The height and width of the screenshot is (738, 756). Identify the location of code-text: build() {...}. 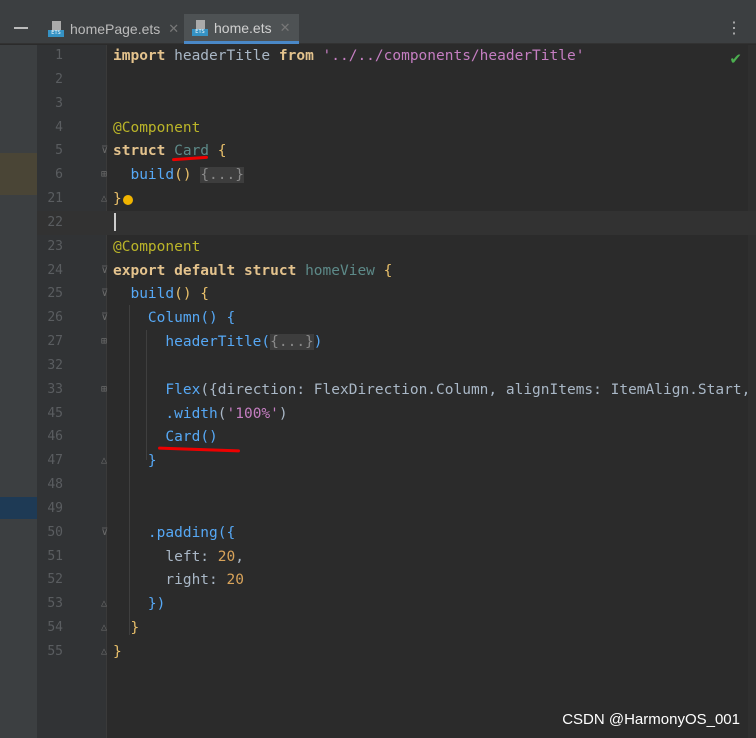
(178, 175).